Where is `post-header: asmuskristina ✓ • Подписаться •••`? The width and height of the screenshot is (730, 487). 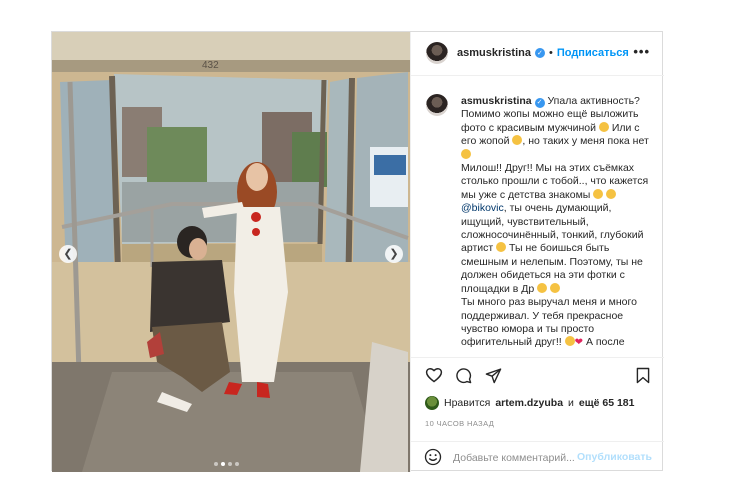
post-header: asmuskristina ✓ • Подписаться ••• is located at coordinates (537, 54).